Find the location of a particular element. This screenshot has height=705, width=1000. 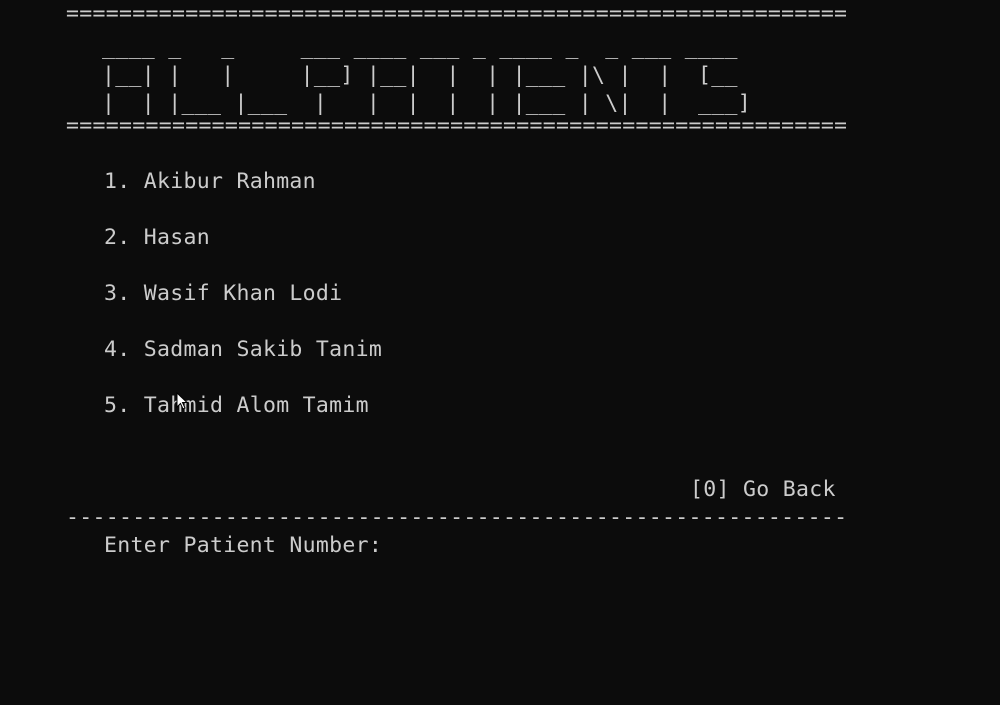

patient-number: 4. is located at coordinates (117, 349).